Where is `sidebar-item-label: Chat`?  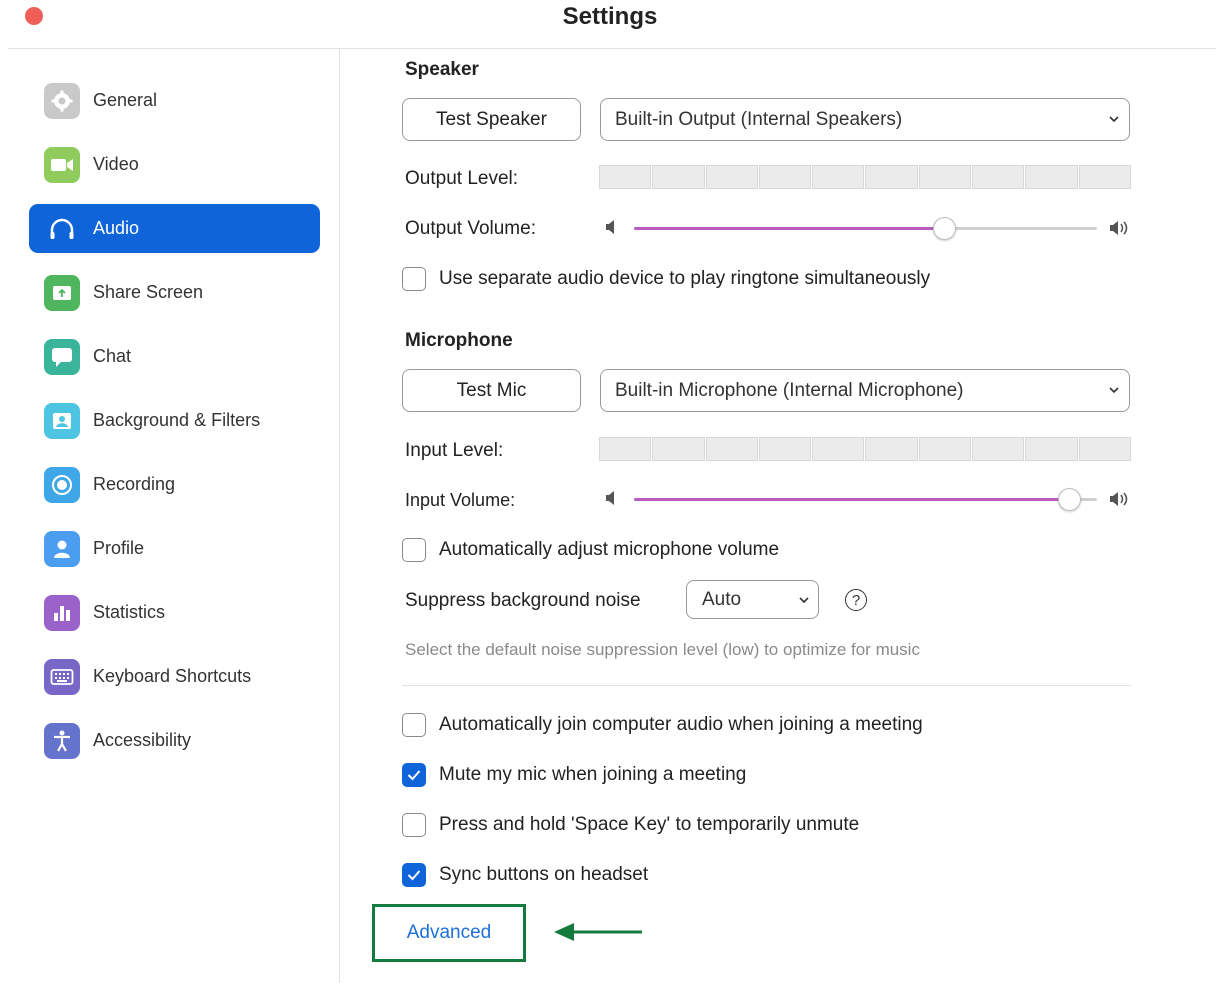 sidebar-item-label: Chat is located at coordinates (112, 356).